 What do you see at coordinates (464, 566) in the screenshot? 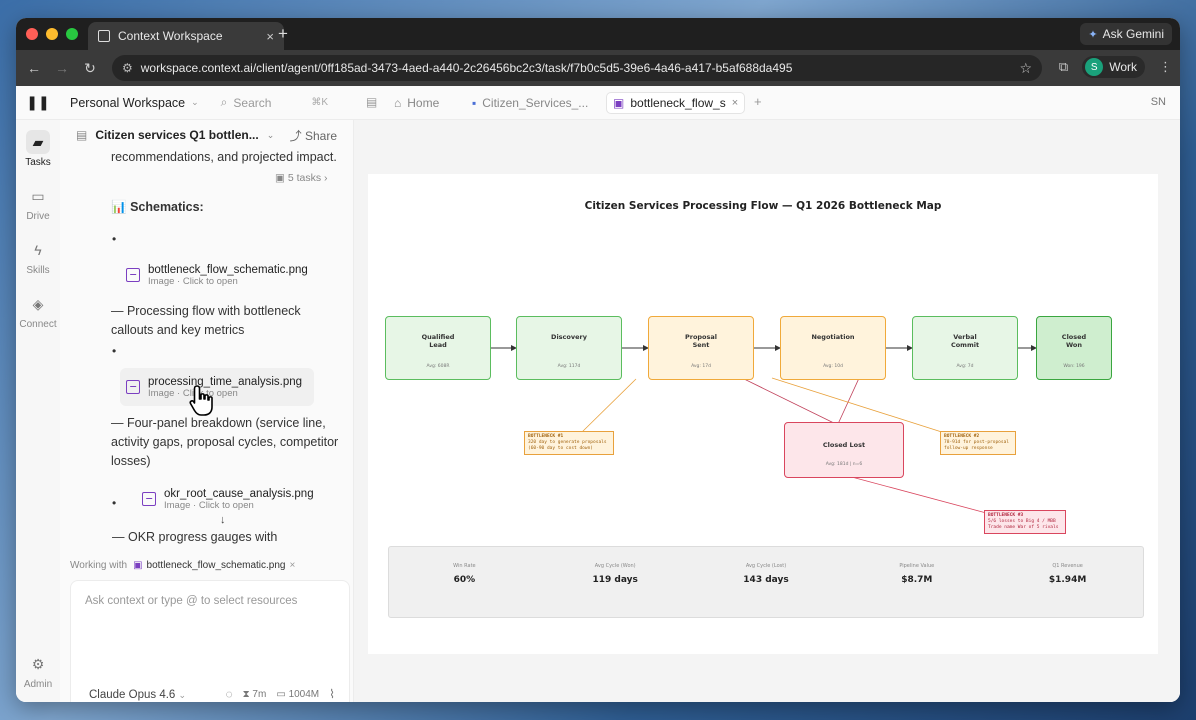
I see `metric-label: Win Rate` at bounding box center [464, 566].